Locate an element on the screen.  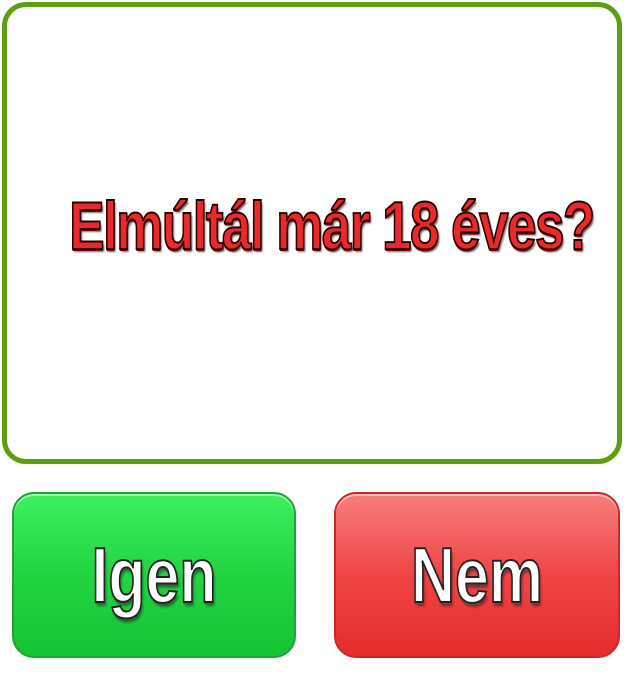
age-question: Elmúltál már 18 éves? is located at coordinates (333, 226).